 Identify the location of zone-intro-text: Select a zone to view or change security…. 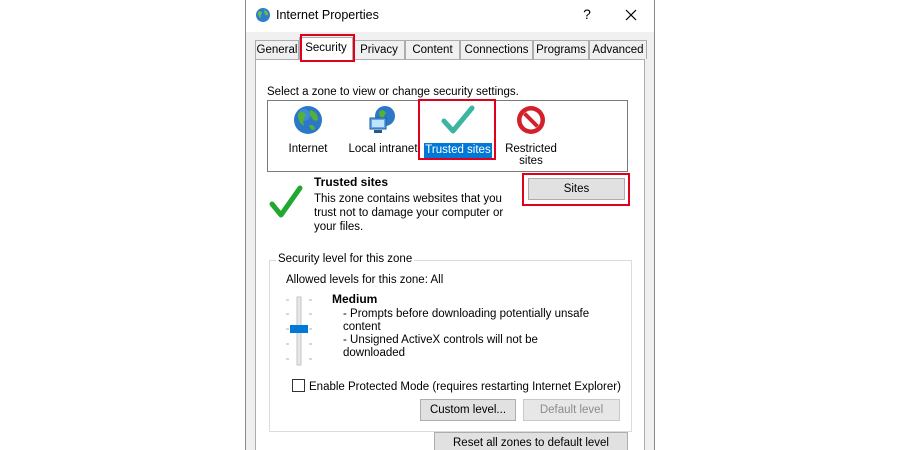
(393, 92).